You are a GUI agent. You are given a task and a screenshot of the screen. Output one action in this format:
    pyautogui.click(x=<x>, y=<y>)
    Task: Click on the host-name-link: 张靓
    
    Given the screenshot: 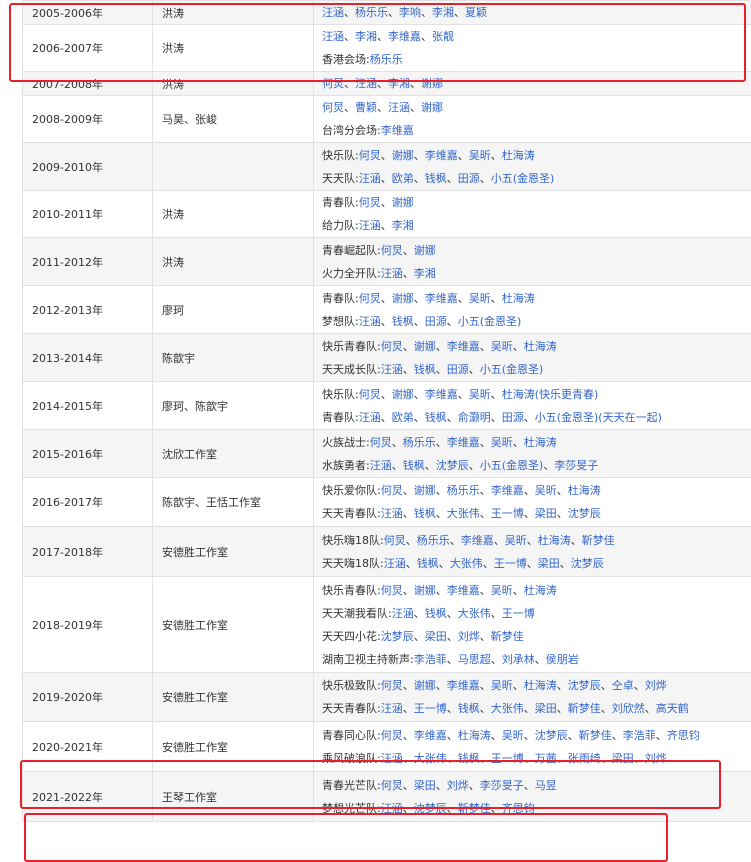 What is the action you would take?
    pyautogui.click(x=443, y=36)
    